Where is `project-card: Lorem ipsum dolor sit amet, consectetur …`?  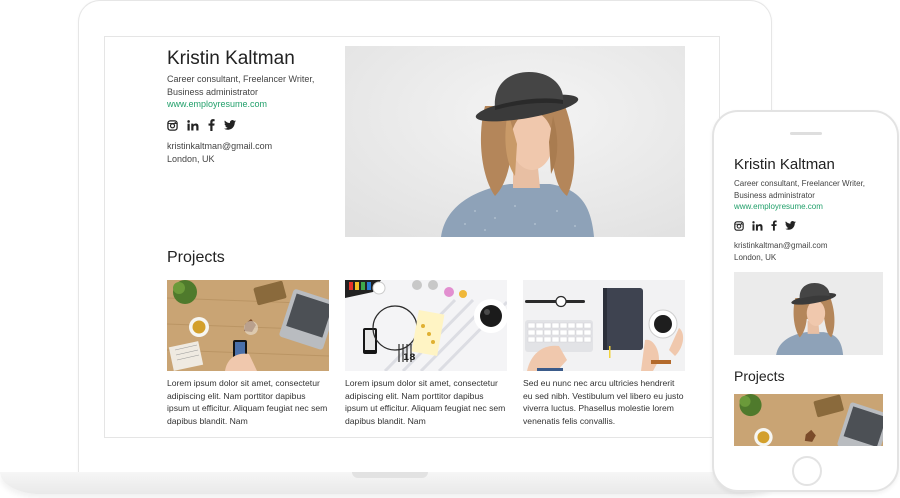 project-card: Lorem ipsum dolor sit amet, consectetur … is located at coordinates (248, 353).